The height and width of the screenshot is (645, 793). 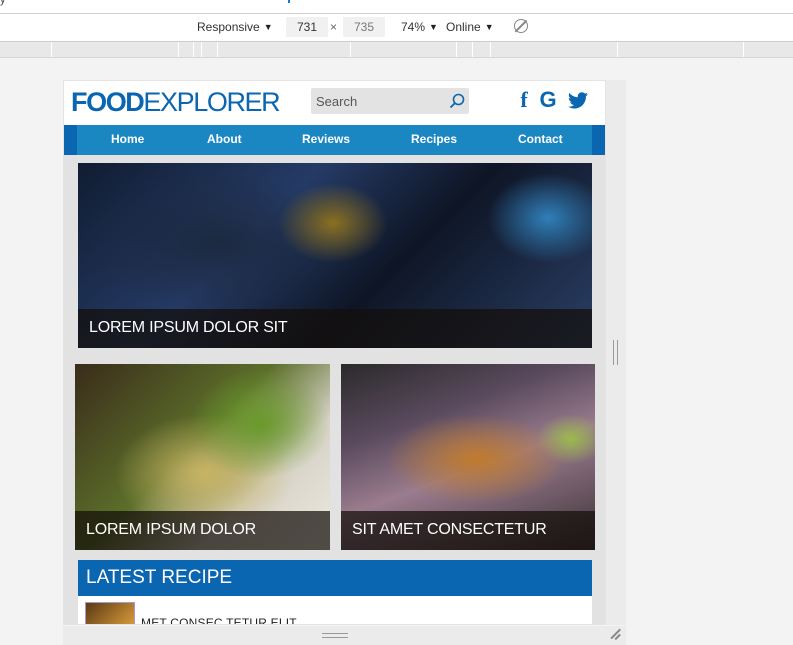 I want to click on card-caption: LOREM IPSUM DOLOR, so click(x=171, y=529).